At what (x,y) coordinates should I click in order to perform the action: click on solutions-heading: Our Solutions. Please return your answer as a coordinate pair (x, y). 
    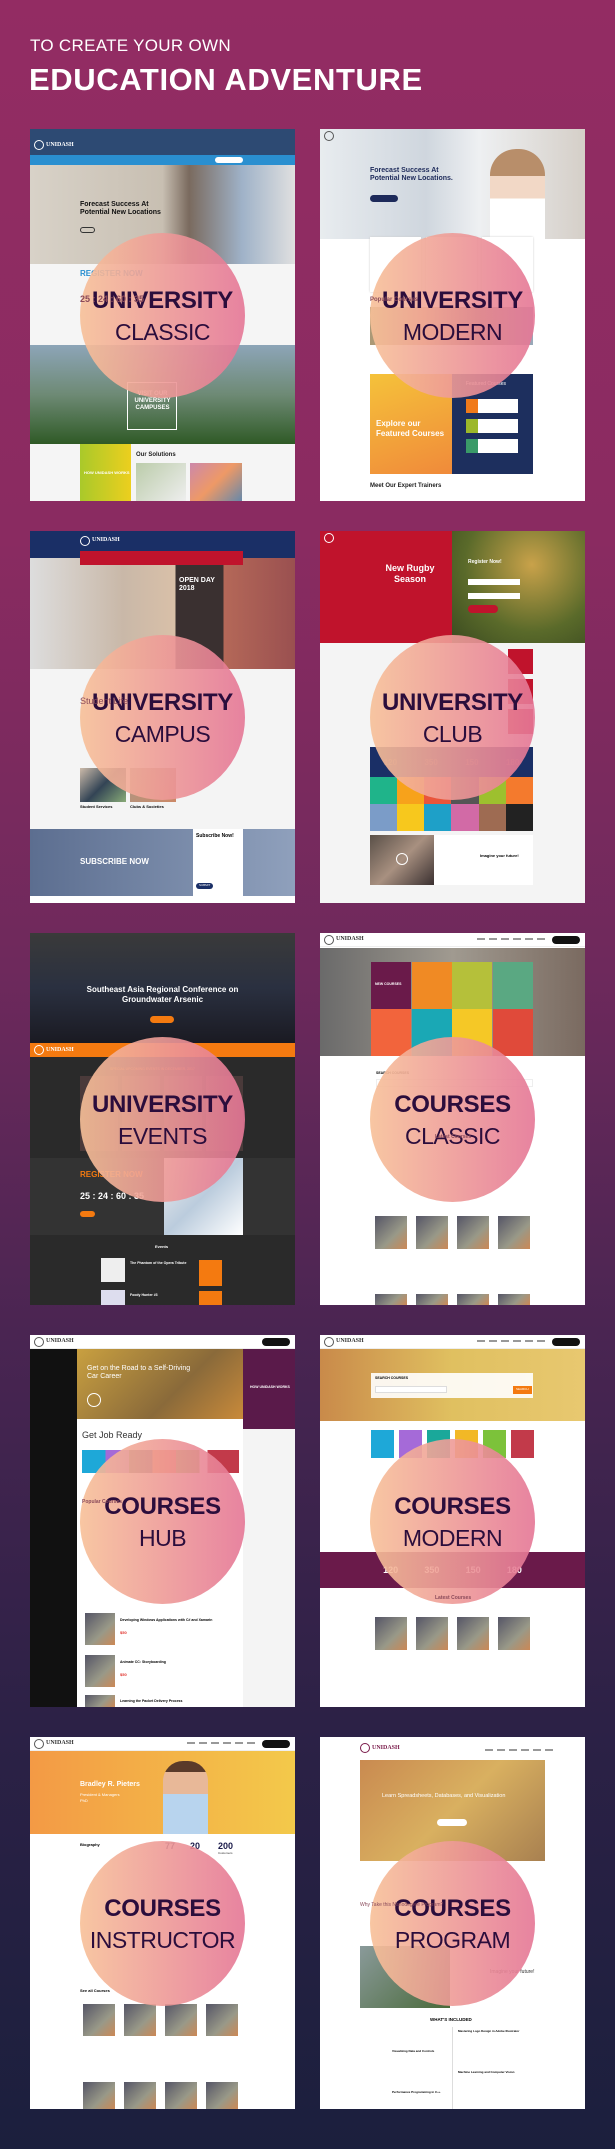
    Looking at the image, I should click on (156, 455).